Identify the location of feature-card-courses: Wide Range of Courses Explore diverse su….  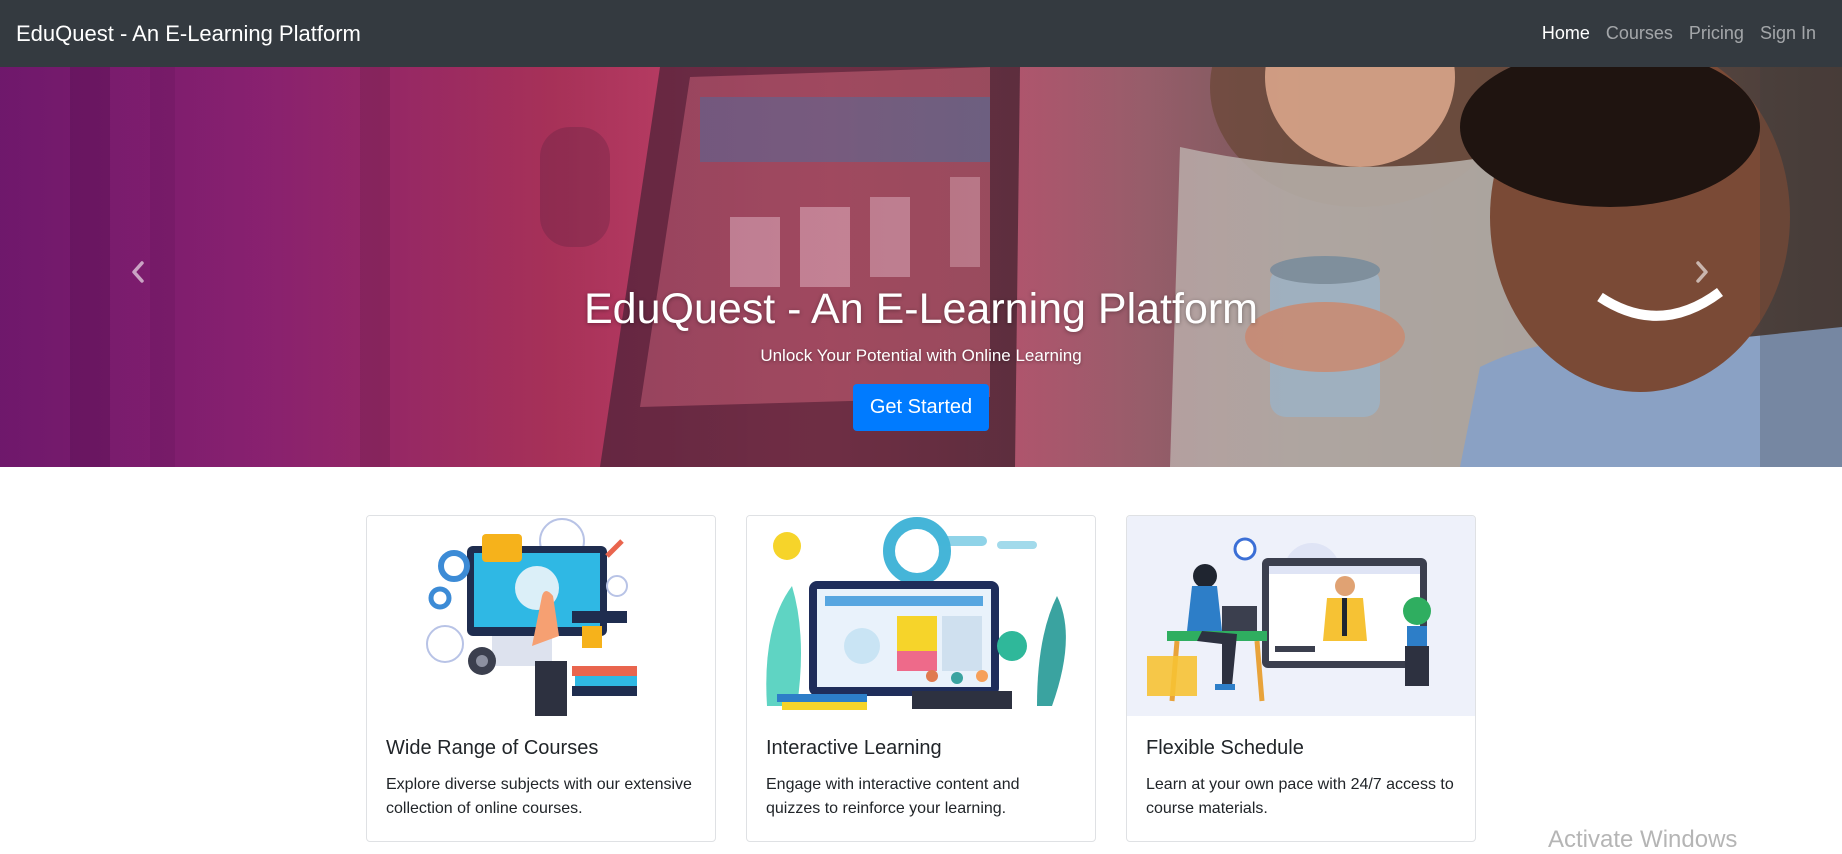
(541, 678).